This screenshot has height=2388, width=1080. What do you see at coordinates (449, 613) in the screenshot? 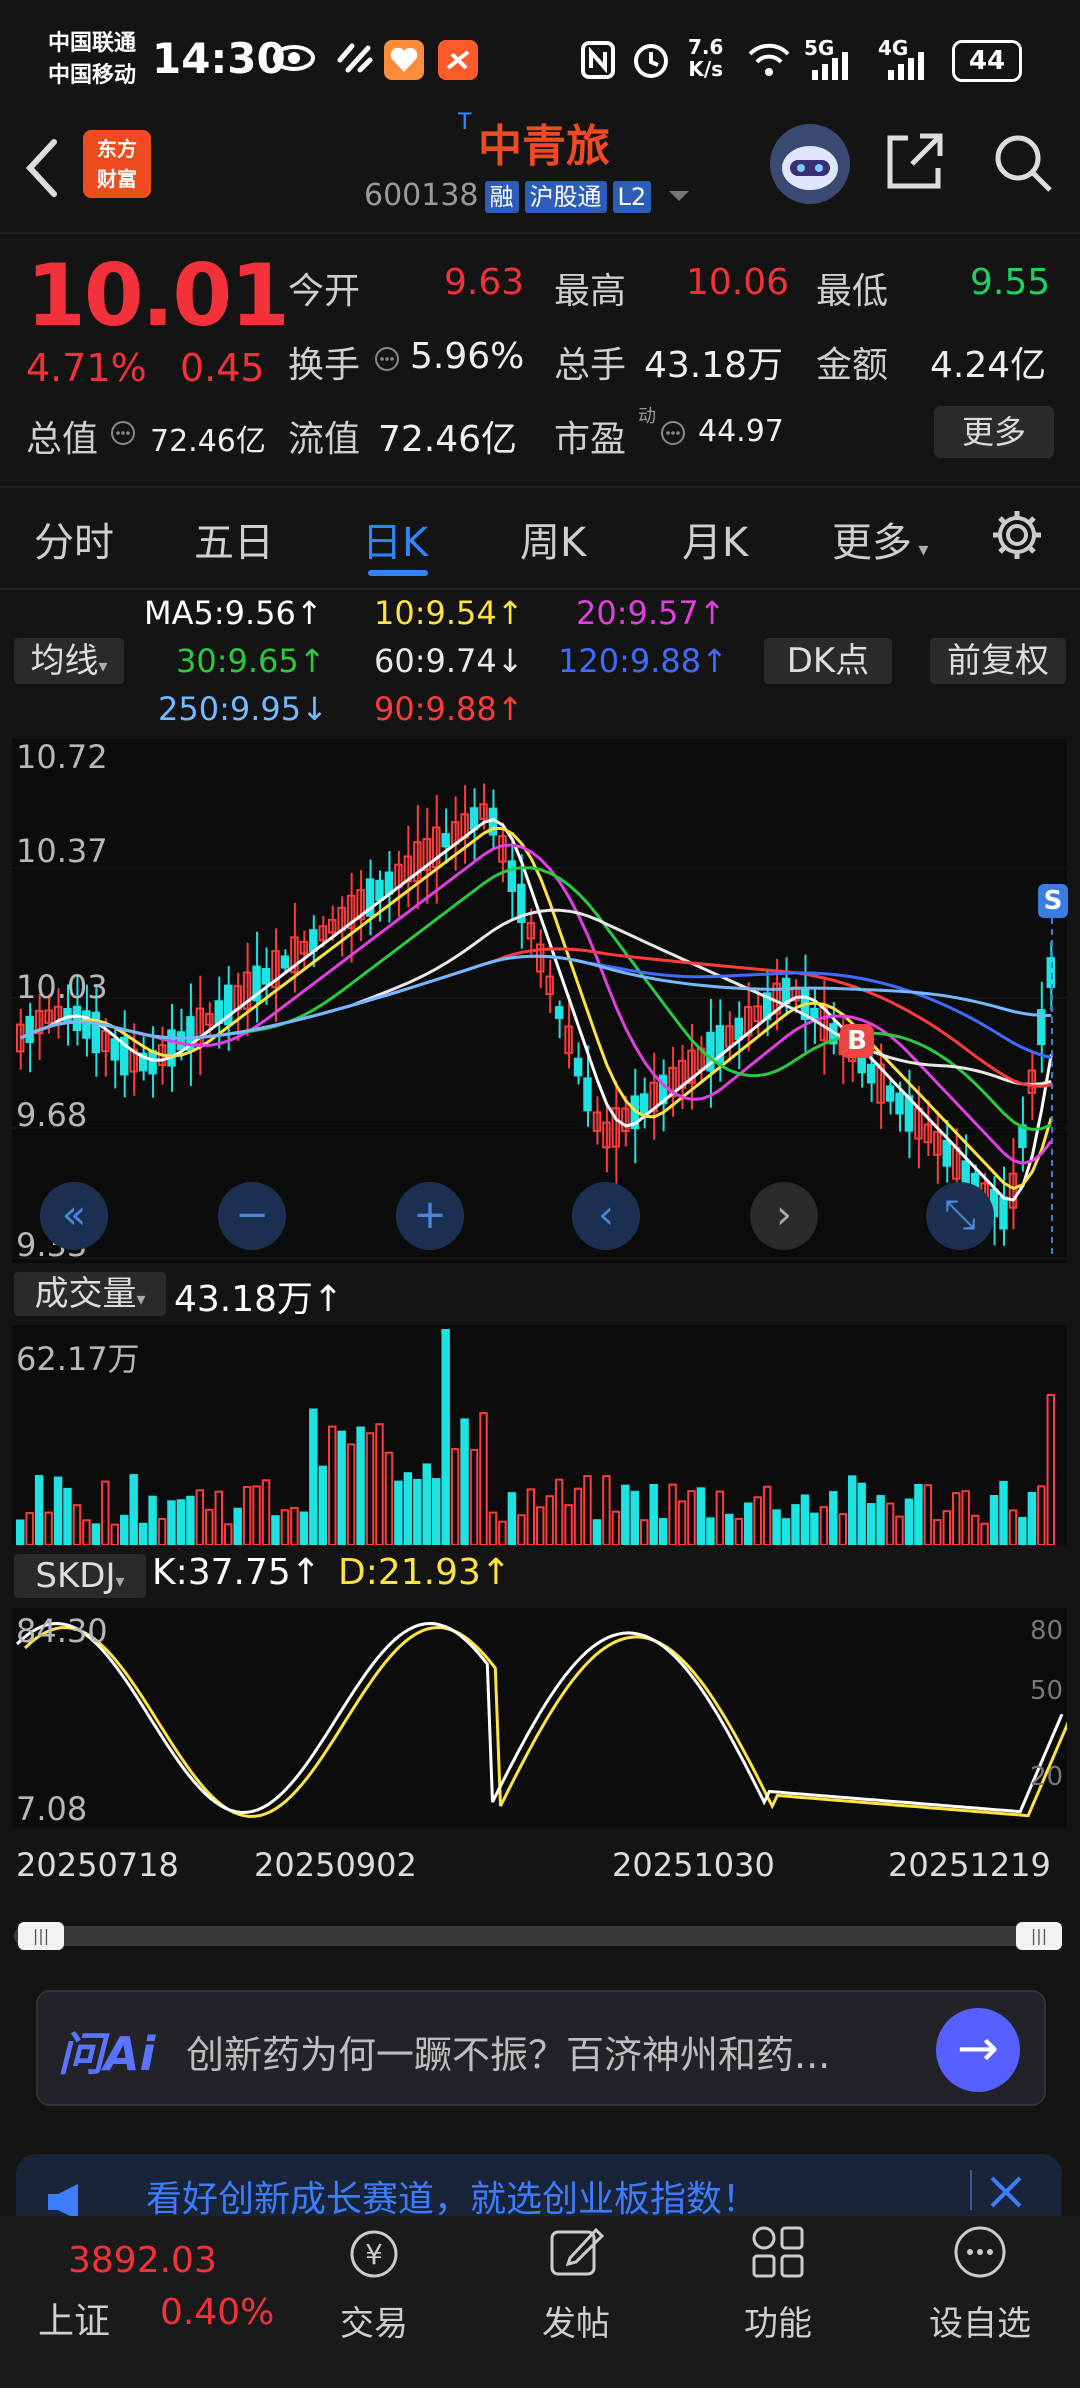
I see `ma10-value: 10:9.54↑` at bounding box center [449, 613].